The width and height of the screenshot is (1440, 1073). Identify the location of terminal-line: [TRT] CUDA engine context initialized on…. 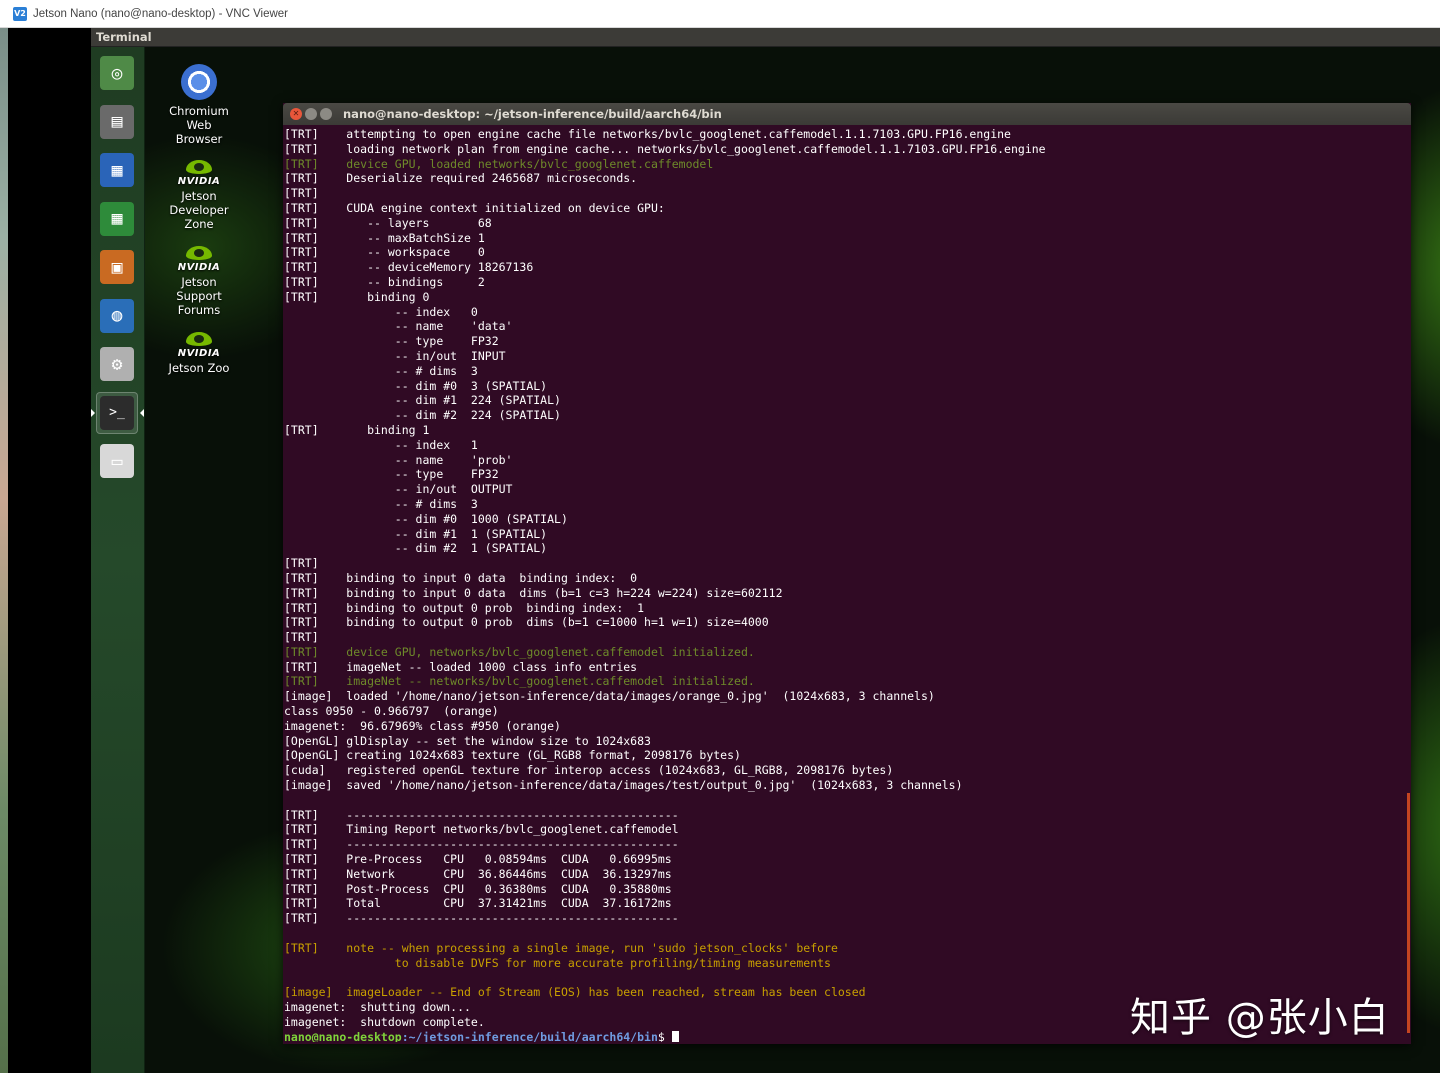
(474, 207).